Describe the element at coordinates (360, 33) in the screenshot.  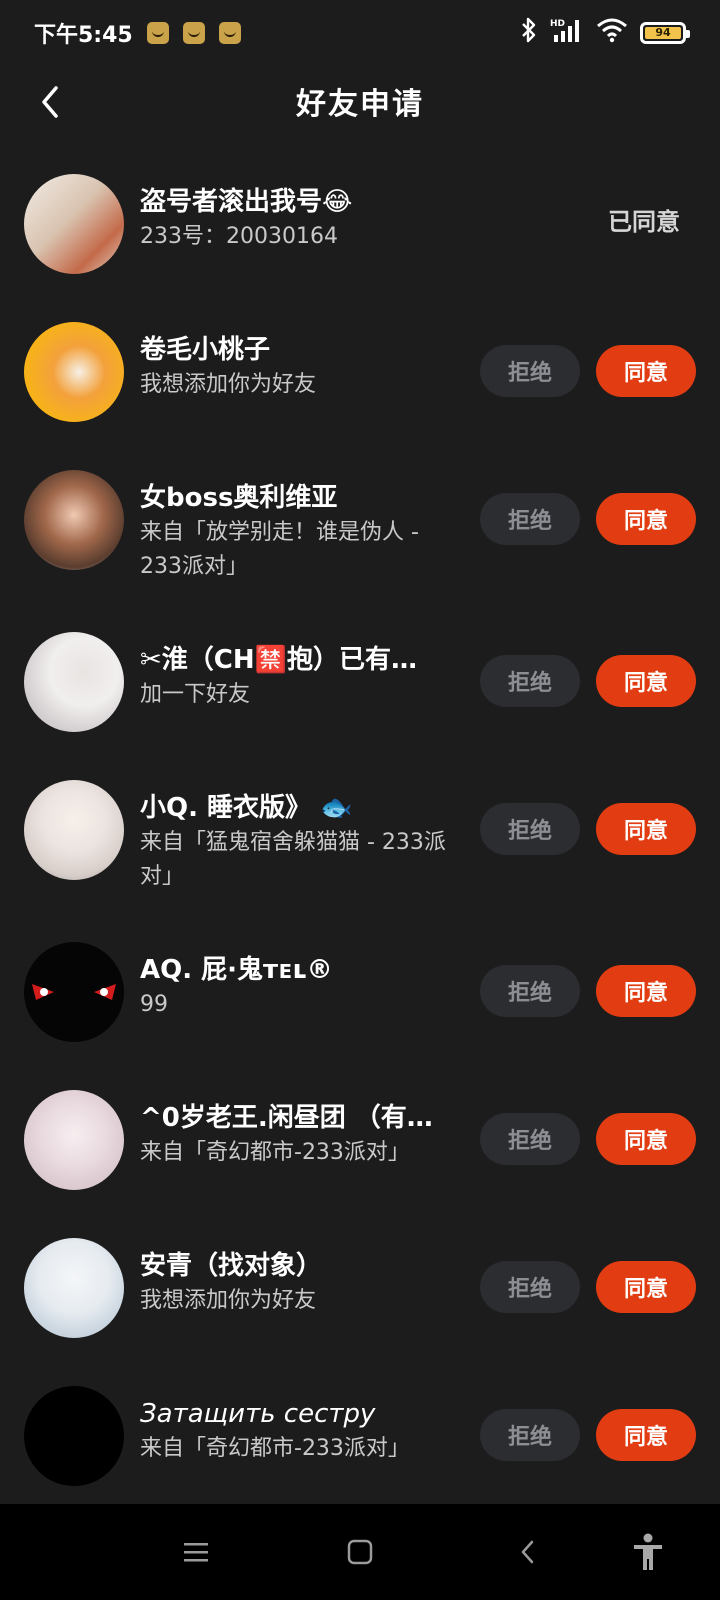
I see `status-bar: 下午5:45 HD 94` at that location.